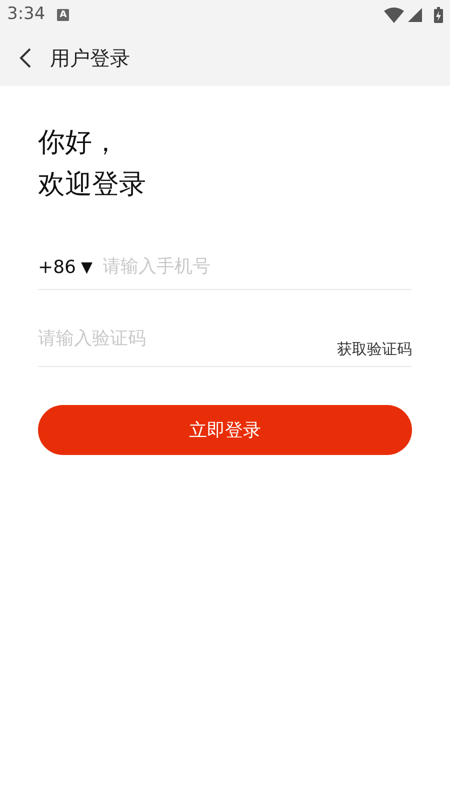  What do you see at coordinates (25, 58) in the screenshot?
I see `back-icon` at bounding box center [25, 58].